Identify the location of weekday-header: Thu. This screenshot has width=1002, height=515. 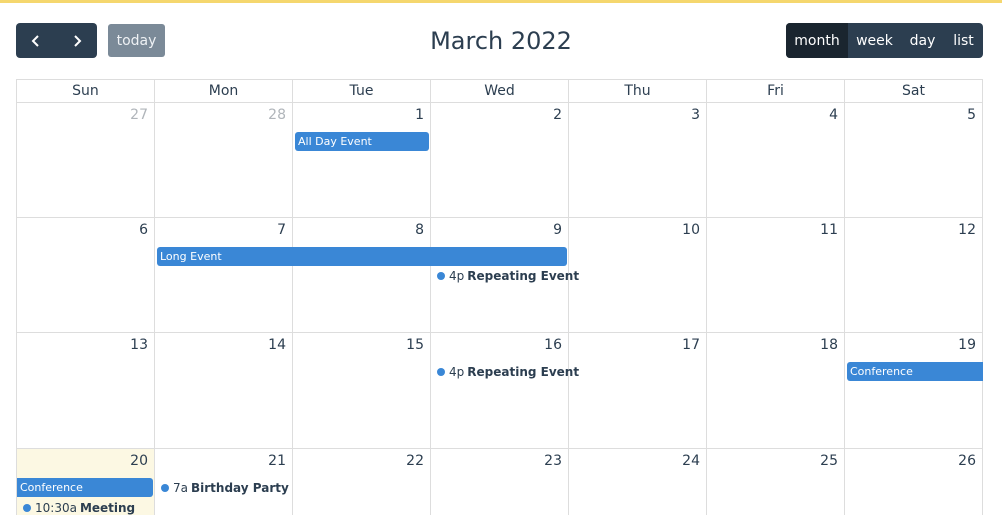
(638, 91).